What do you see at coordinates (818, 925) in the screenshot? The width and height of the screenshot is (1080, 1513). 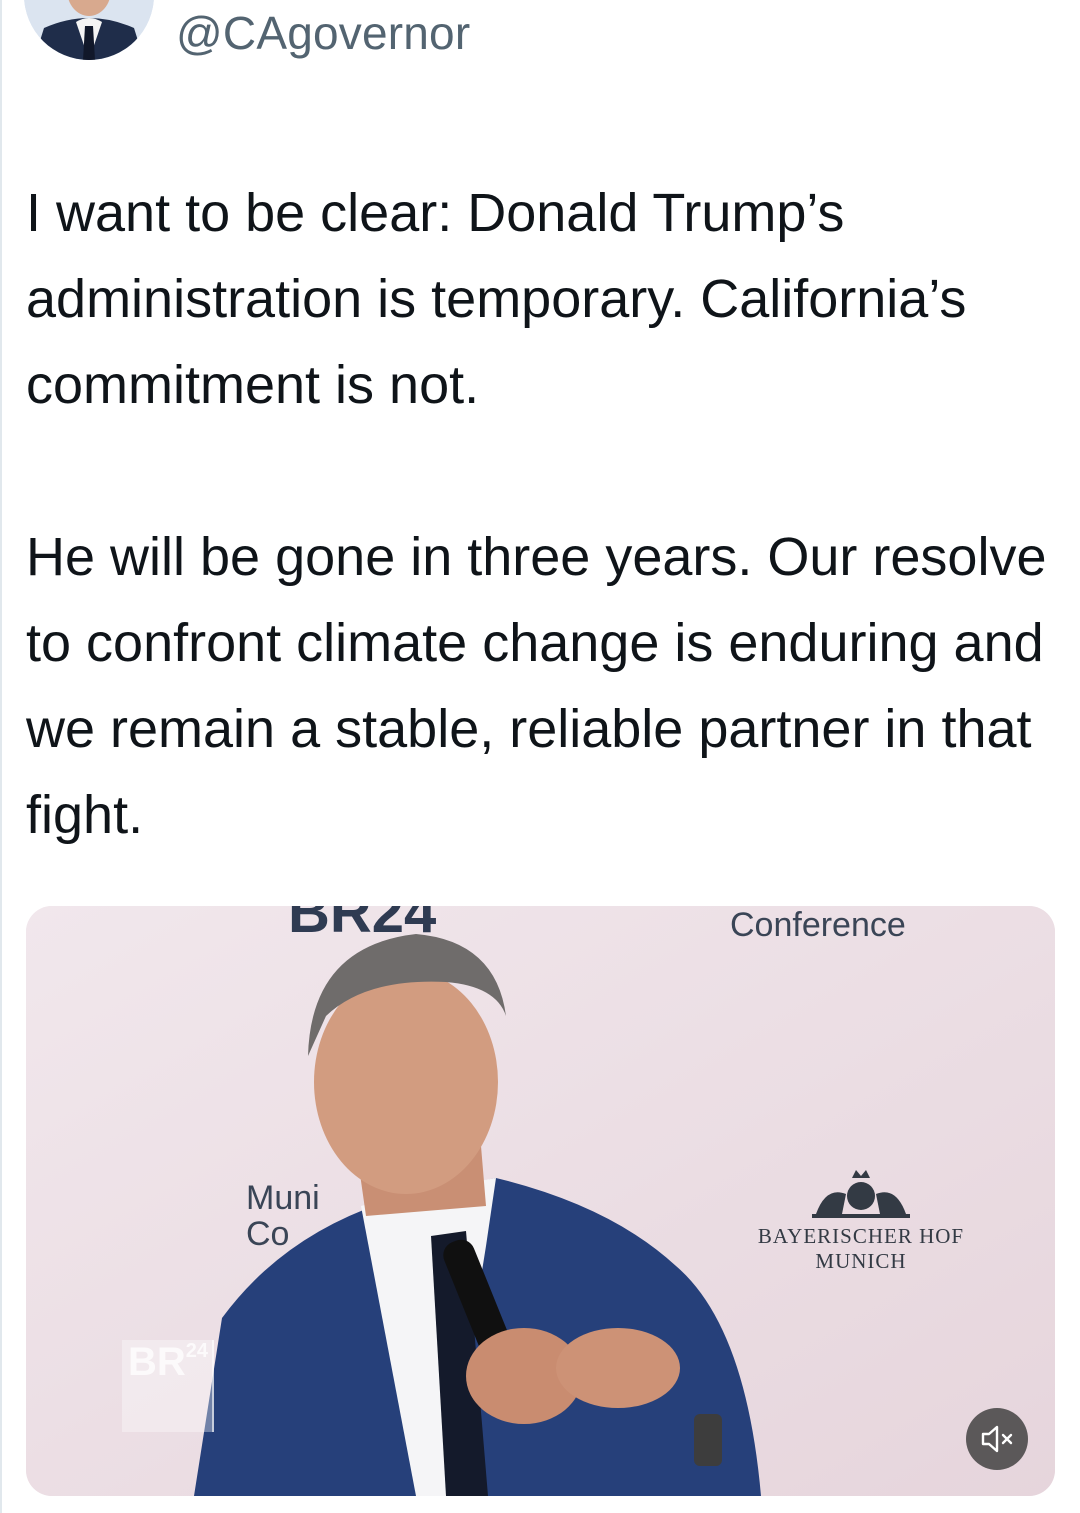 I see `backdrop-conference-text: Conference` at bounding box center [818, 925].